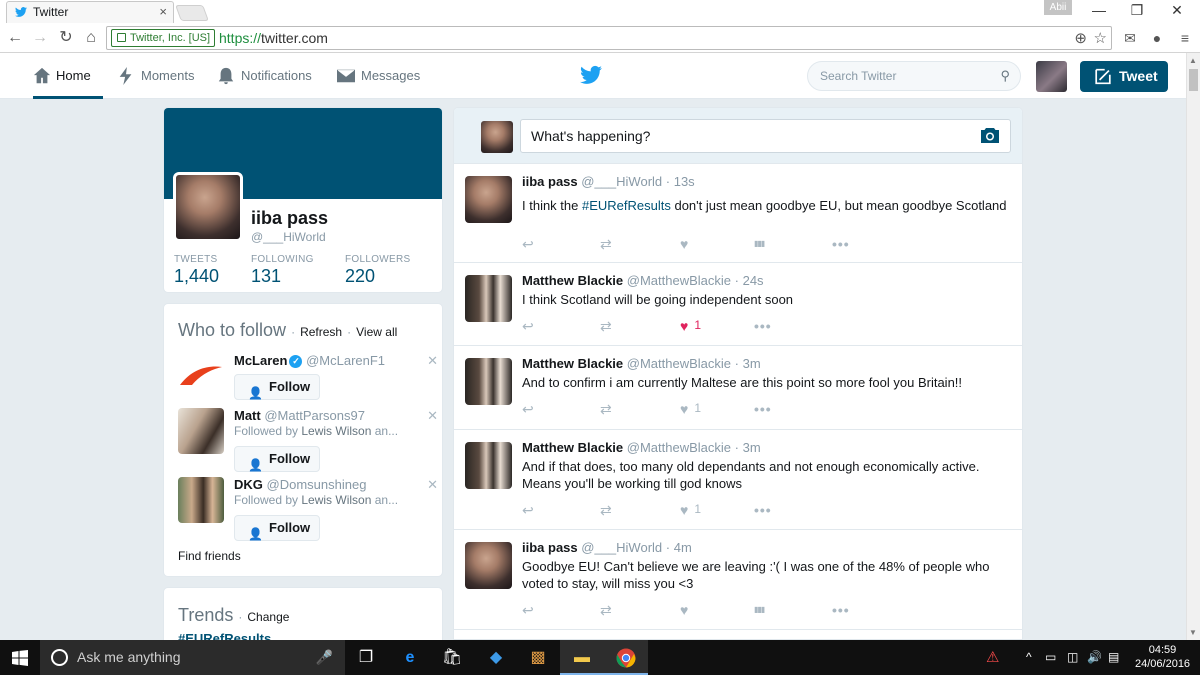 The image size is (1200, 675). Describe the element at coordinates (196, 270) in the screenshot. I see `stat-tweets: TWEETS 1,440` at that location.